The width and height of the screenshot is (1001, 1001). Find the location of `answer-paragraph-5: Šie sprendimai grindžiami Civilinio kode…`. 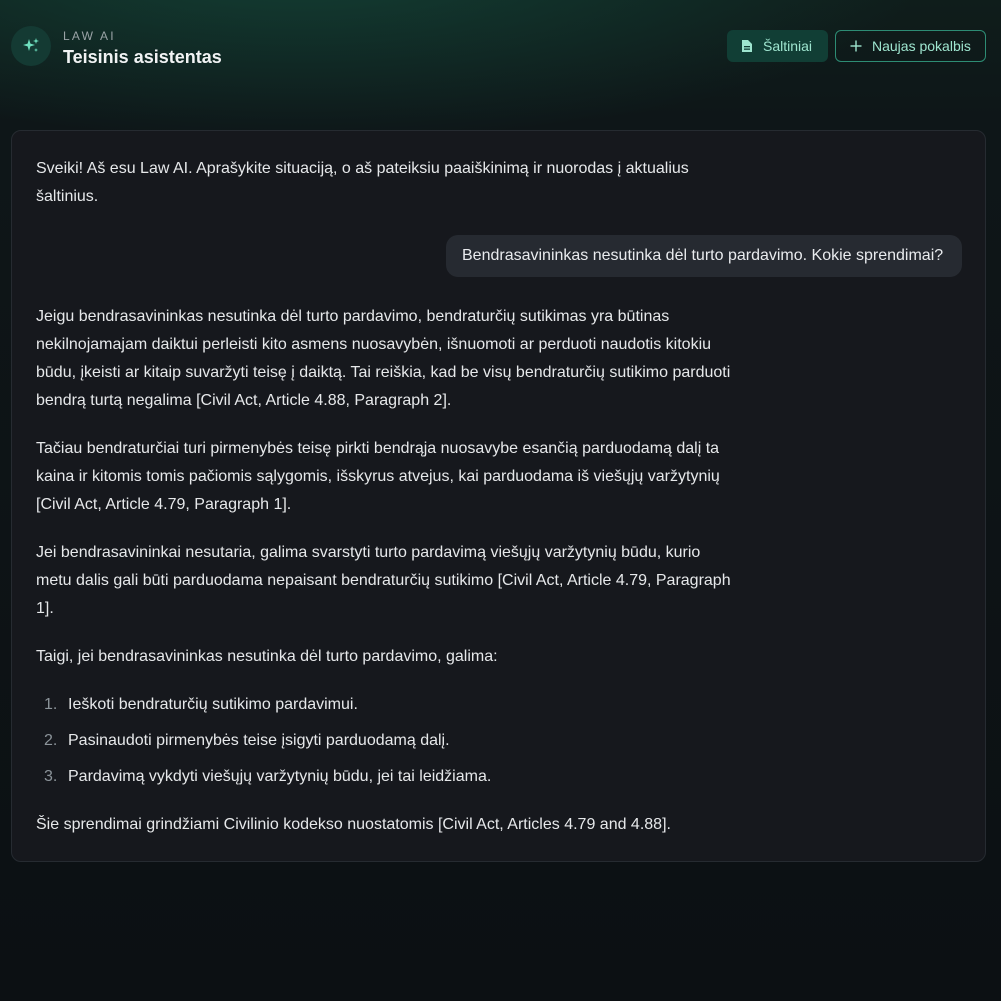

answer-paragraph-5: Šie sprendimai grindžiami Civilinio kode… is located at coordinates (353, 824).